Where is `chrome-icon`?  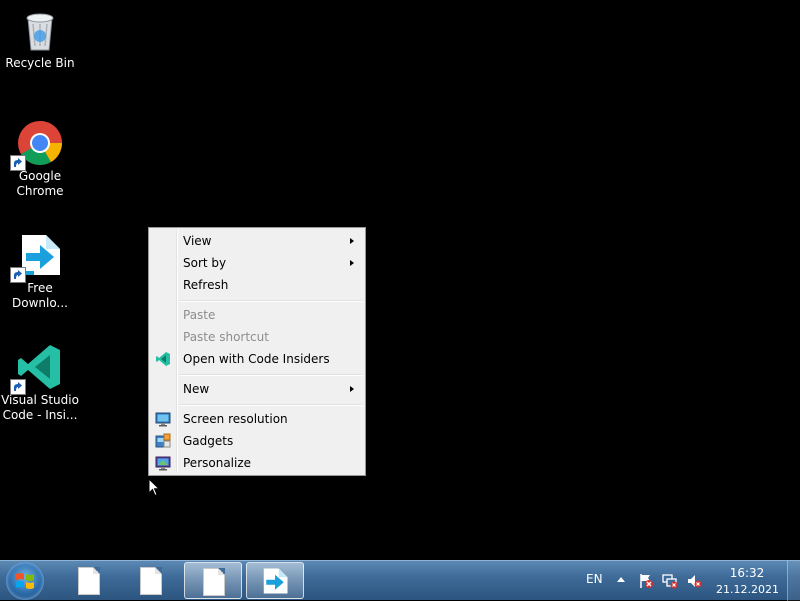 chrome-icon is located at coordinates (37, 145).